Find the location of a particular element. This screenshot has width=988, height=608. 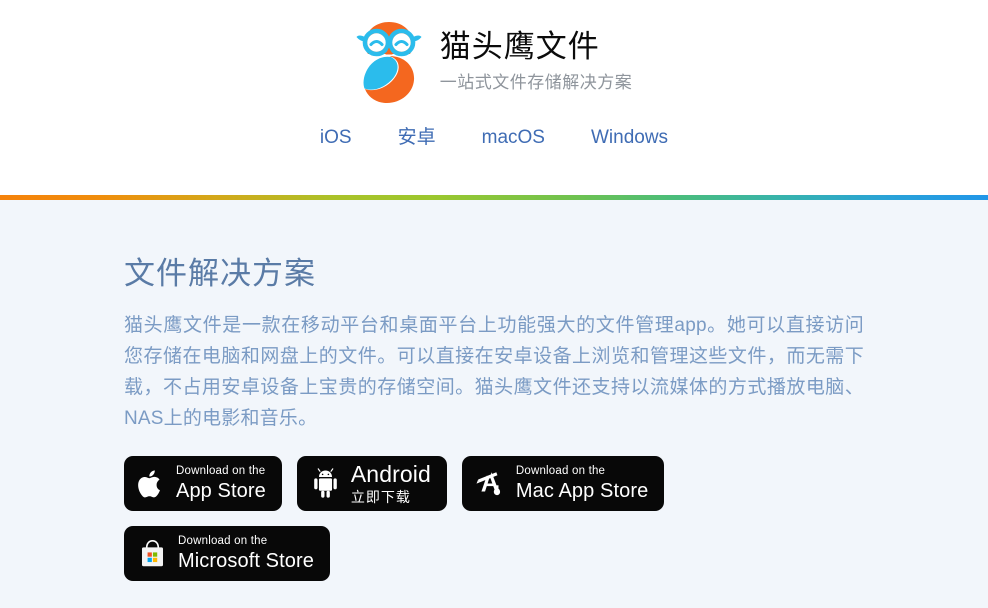

badge-microsoft-store-large: Microsoft Store is located at coordinates (246, 561).